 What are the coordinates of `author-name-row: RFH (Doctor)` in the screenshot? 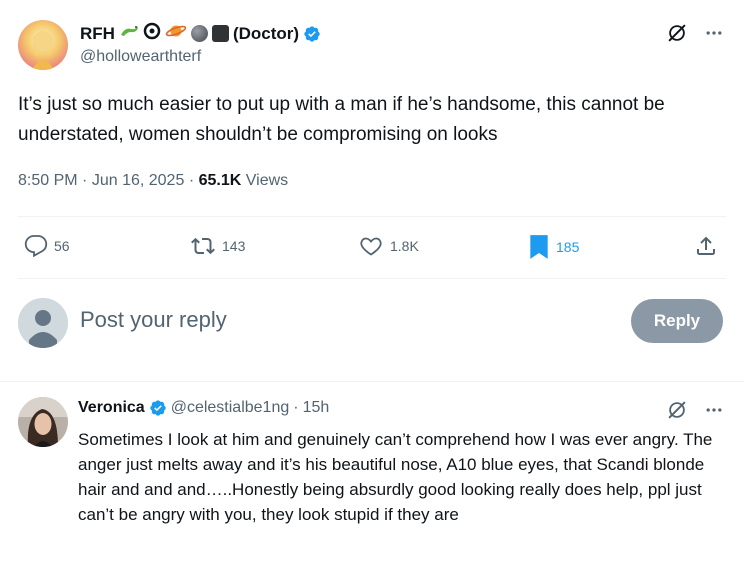 It's located at (200, 33).